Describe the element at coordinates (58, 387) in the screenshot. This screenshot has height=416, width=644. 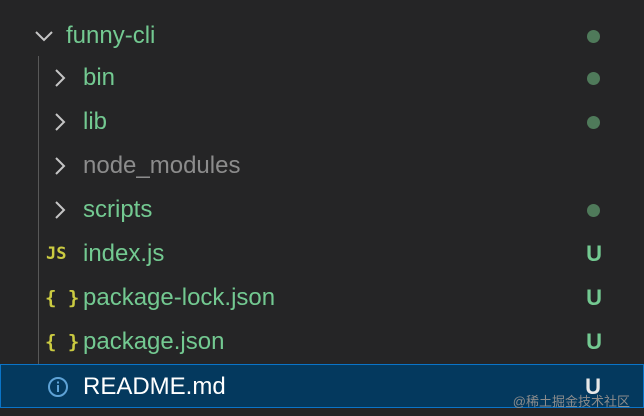
I see `info-icon` at that location.